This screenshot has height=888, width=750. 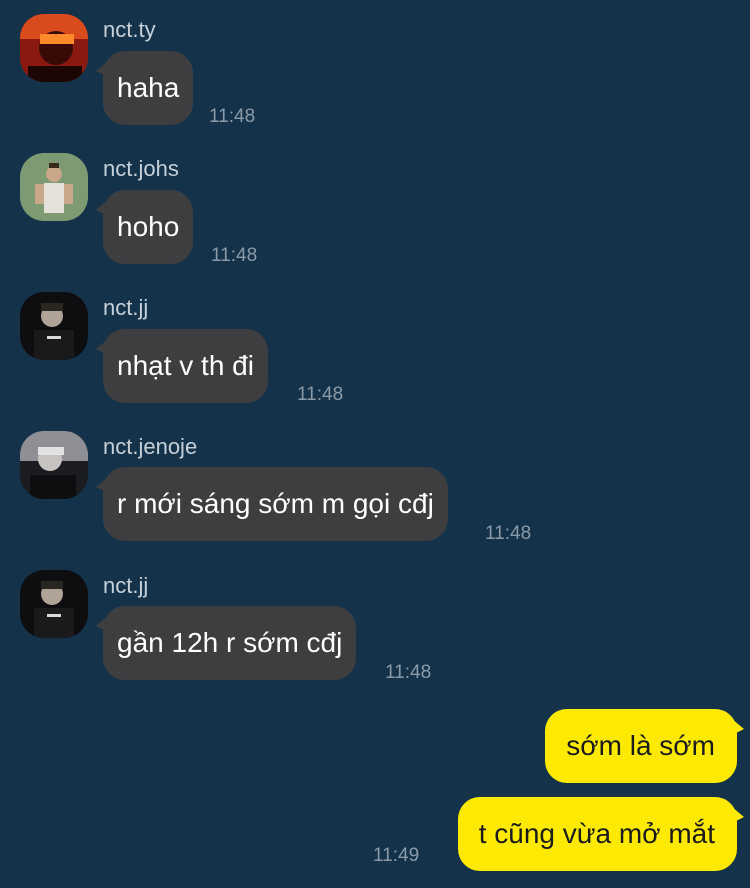 What do you see at coordinates (644, 746) in the screenshot?
I see `outgoing-message-bubble: sớm là sớm` at bounding box center [644, 746].